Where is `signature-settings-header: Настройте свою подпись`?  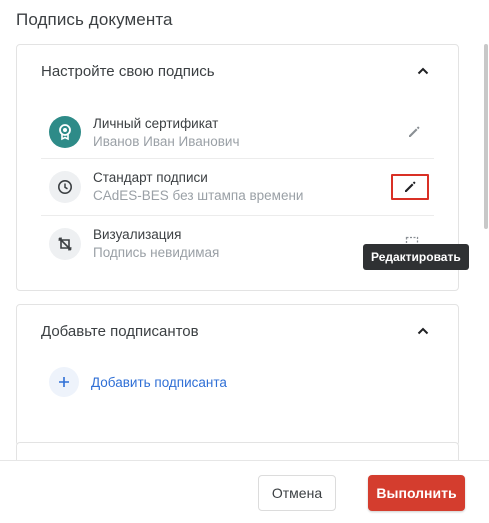 signature-settings-header: Настройте свою подпись is located at coordinates (237, 71).